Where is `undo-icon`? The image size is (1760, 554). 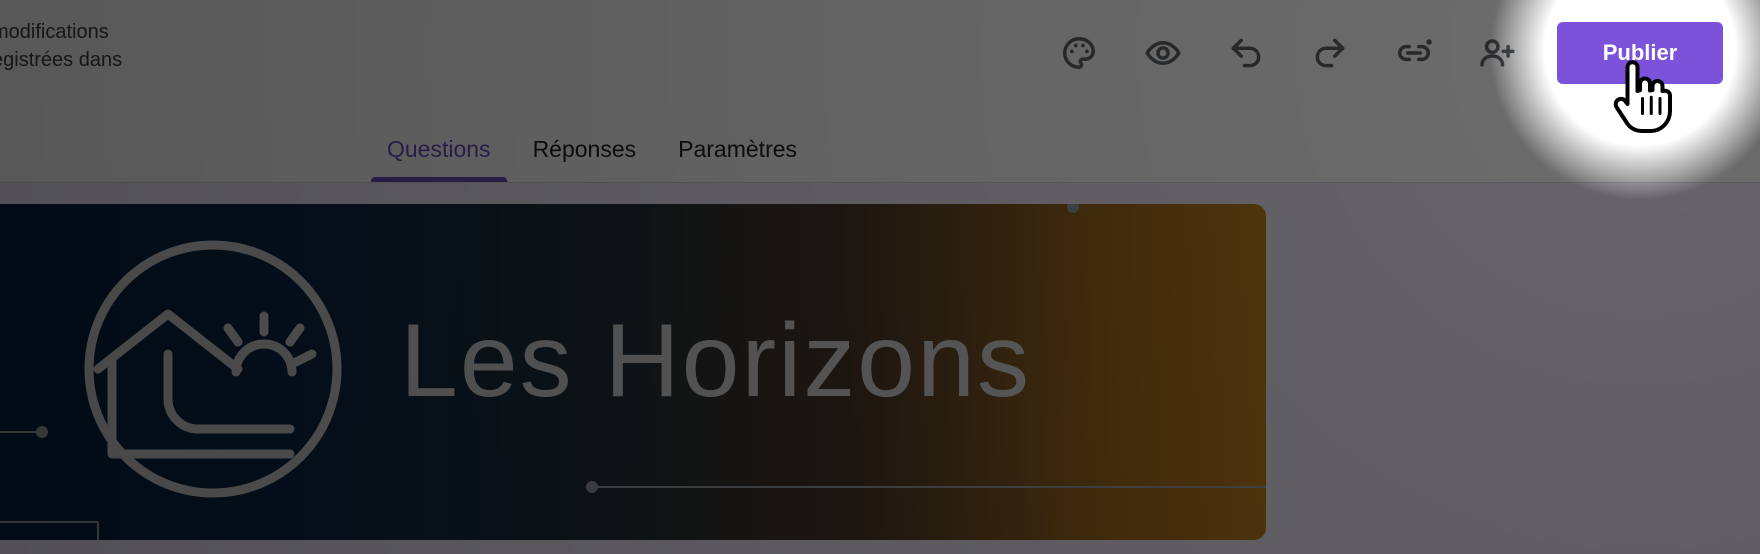
undo-icon is located at coordinates (1246, 53).